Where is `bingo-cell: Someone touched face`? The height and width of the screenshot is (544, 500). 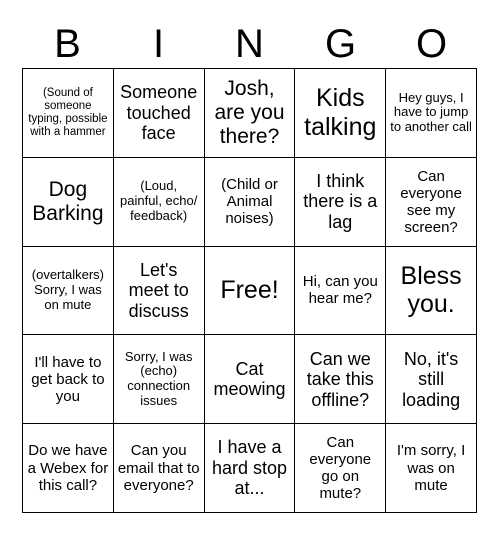 bingo-cell: Someone touched face is located at coordinates (159, 113).